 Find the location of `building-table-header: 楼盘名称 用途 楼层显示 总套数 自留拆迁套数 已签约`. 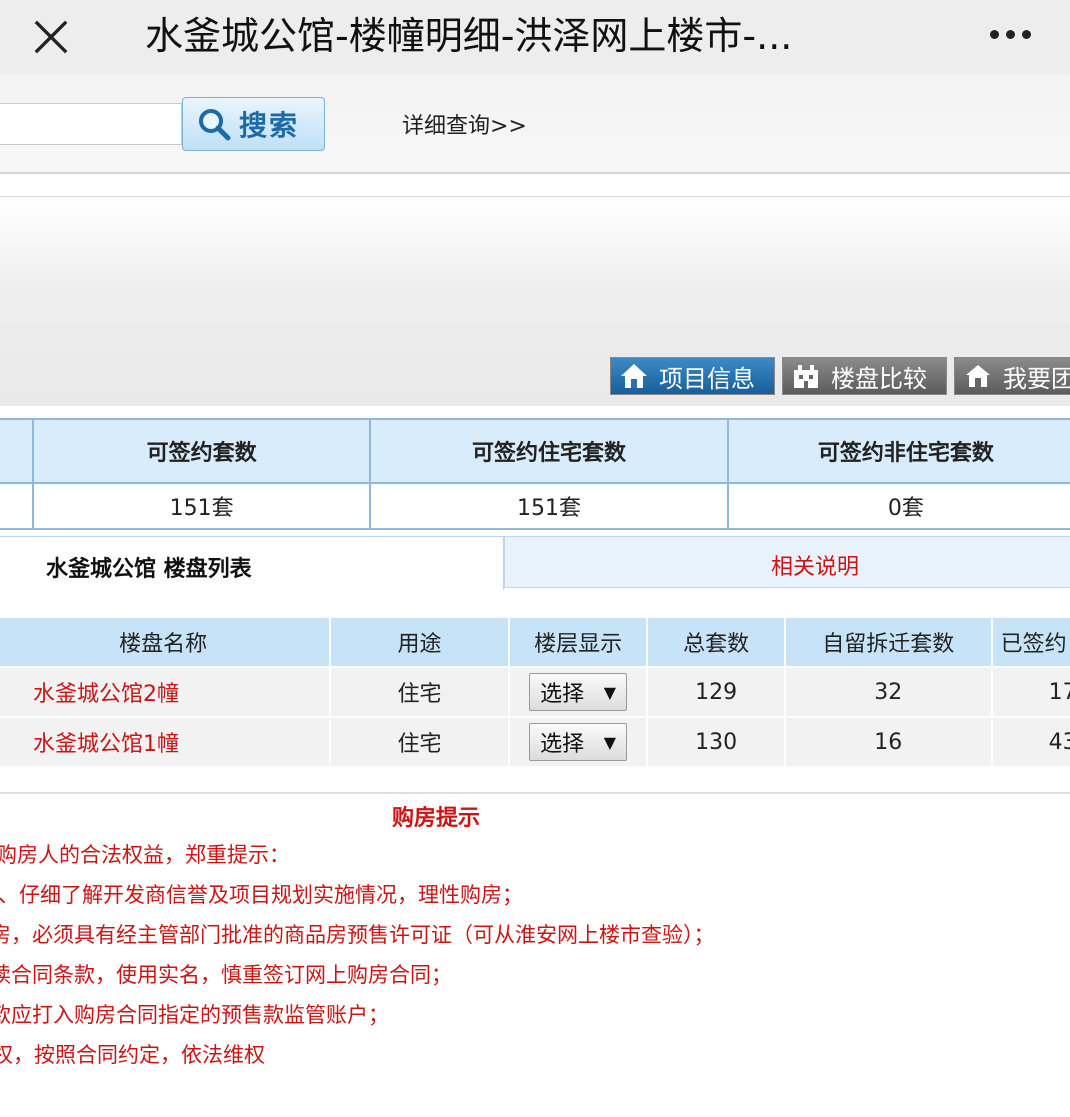

building-table-header: 楼盘名称 用途 楼层显示 总套数 自留拆迁套数 已签约 is located at coordinates (535, 642).